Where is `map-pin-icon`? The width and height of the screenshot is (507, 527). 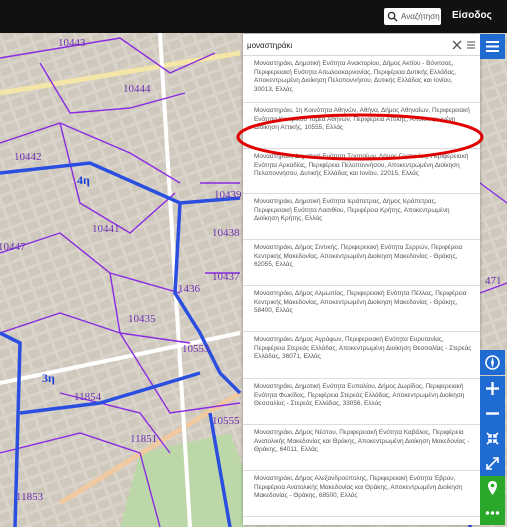 map-pin-icon is located at coordinates (492, 488).